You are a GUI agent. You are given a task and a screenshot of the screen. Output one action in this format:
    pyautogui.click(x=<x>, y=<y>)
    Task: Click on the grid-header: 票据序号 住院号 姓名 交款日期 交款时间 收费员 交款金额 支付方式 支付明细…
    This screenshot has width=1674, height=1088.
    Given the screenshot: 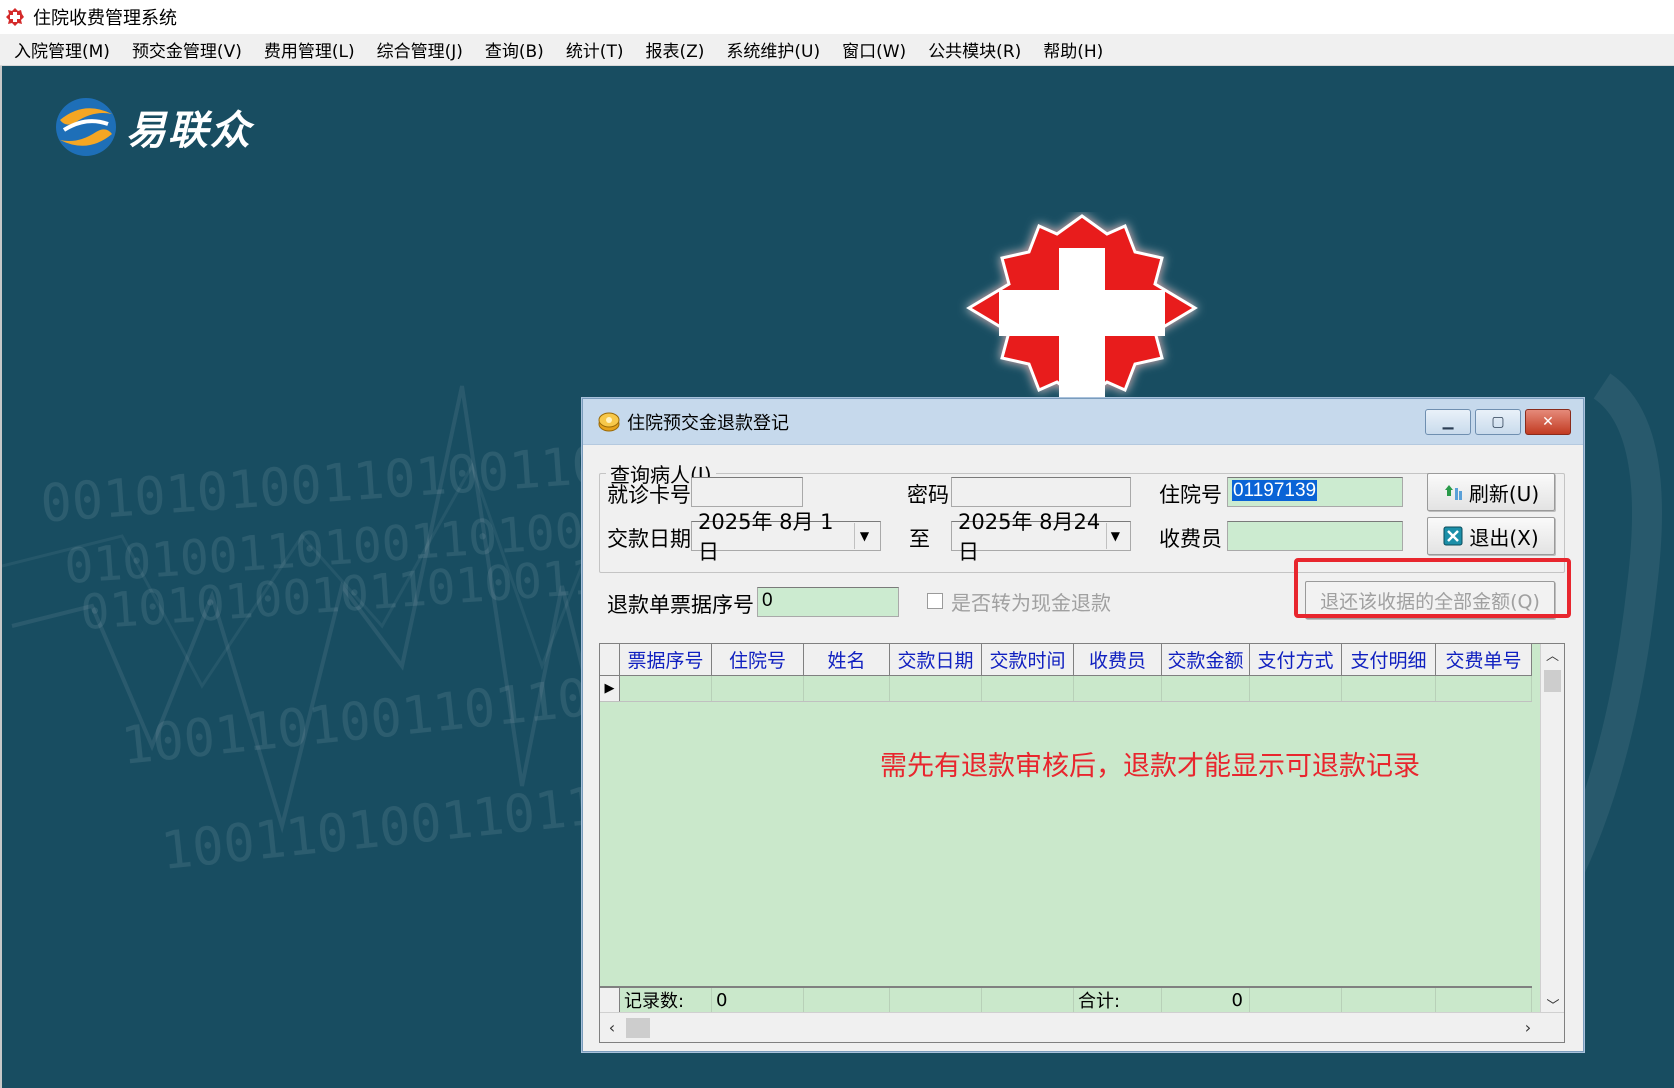 What is the action you would take?
    pyautogui.click(x=1066, y=660)
    